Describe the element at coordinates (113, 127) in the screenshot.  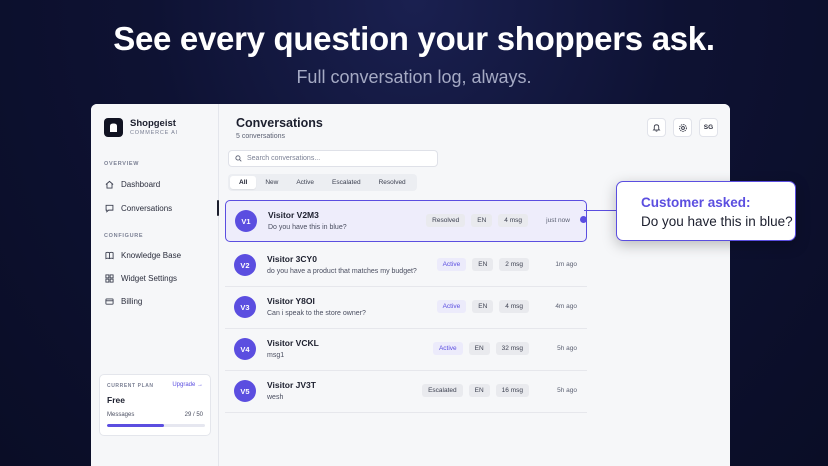
I see `brand-logo-icon` at that location.